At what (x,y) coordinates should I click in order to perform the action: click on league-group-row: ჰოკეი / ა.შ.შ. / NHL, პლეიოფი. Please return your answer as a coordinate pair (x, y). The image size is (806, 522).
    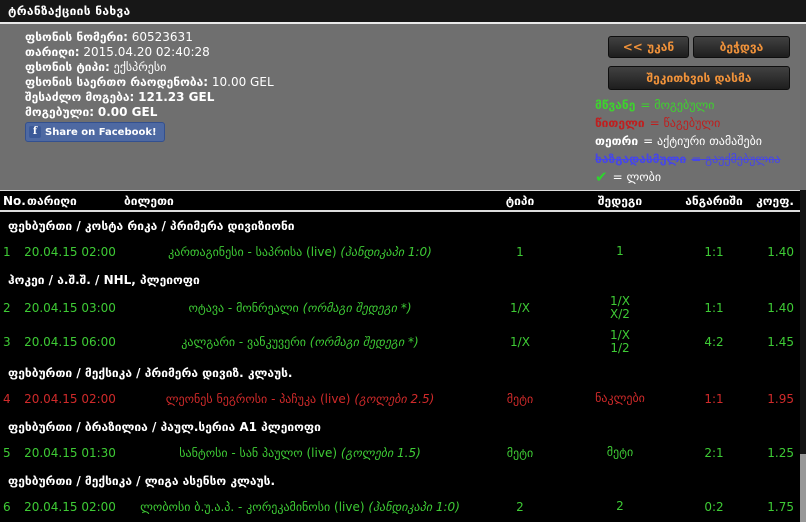
    Looking at the image, I should click on (104, 280).